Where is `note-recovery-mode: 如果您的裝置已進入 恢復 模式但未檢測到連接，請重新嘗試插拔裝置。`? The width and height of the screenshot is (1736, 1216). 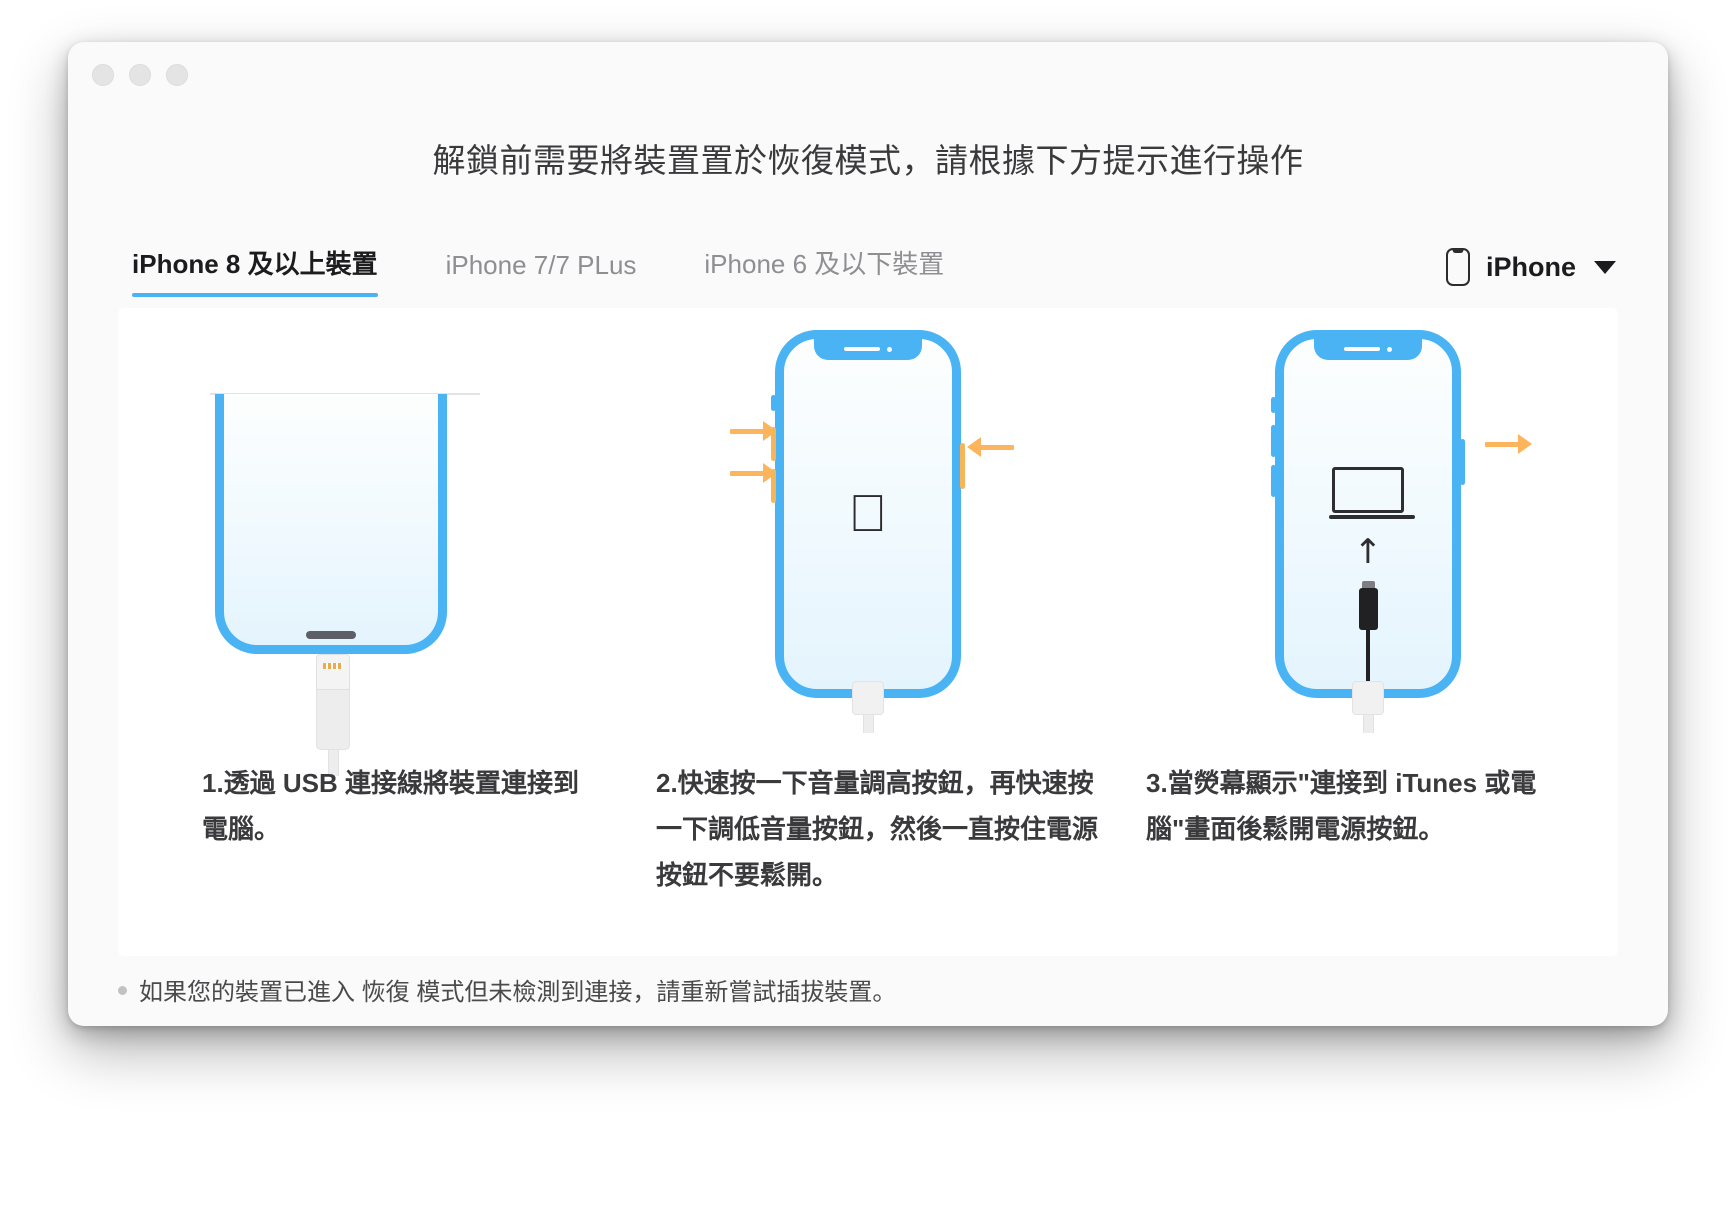
note-recovery-mode: 如果您的裝置已進入 恢復 模式但未檢測到連接，請重新嘗試插拔裝置。 is located at coordinates (868, 989).